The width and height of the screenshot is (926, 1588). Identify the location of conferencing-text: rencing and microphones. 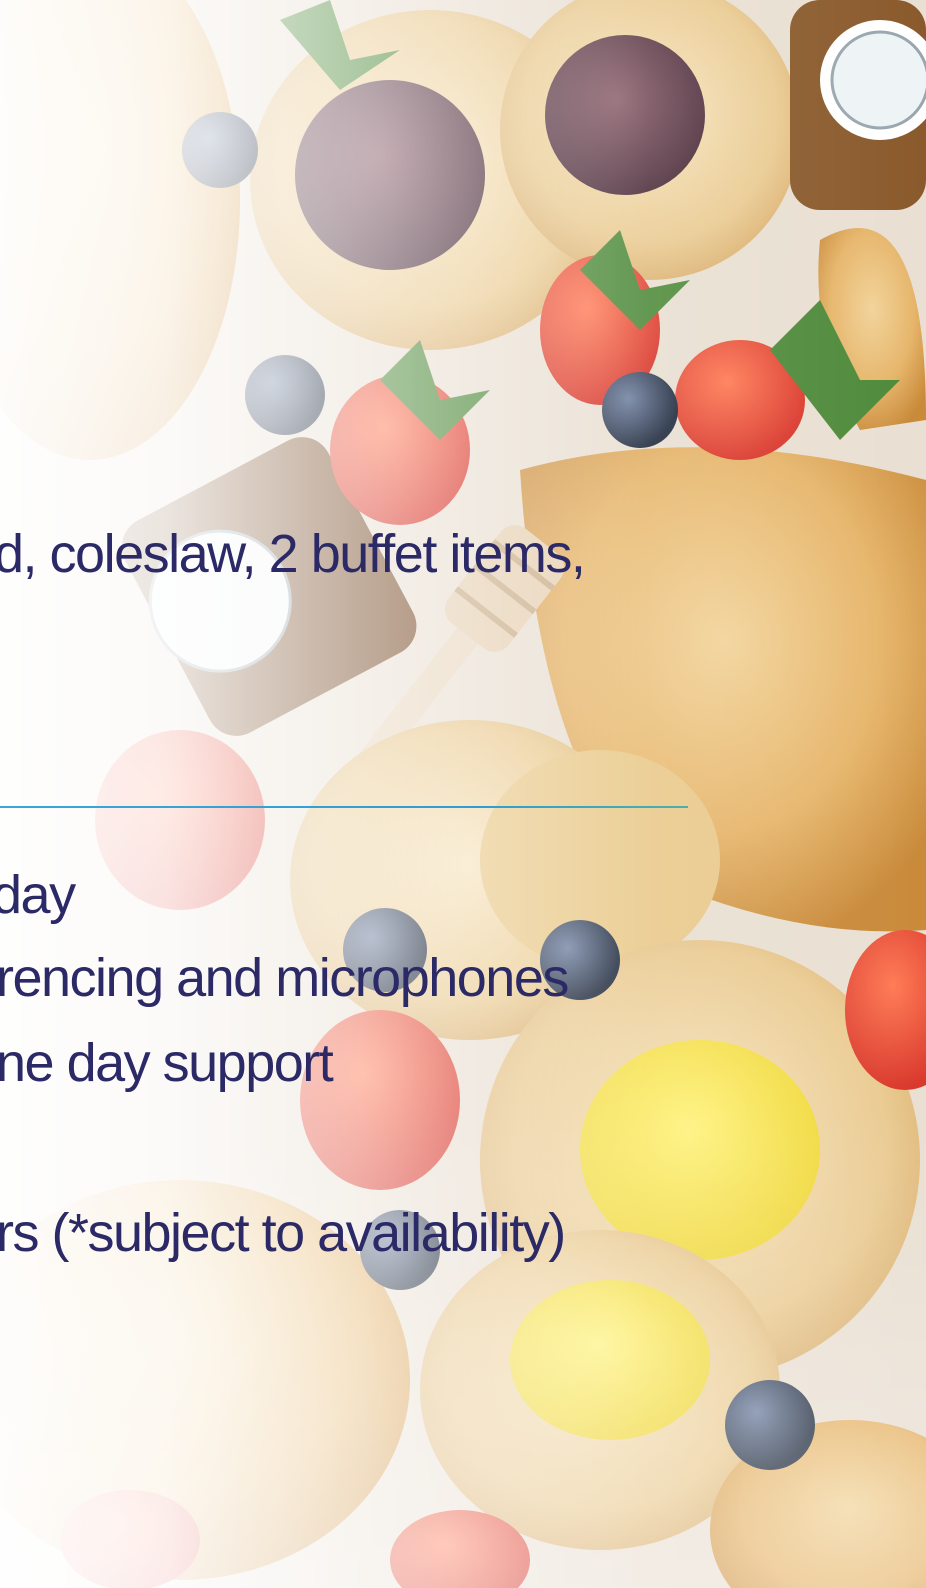
(284, 978).